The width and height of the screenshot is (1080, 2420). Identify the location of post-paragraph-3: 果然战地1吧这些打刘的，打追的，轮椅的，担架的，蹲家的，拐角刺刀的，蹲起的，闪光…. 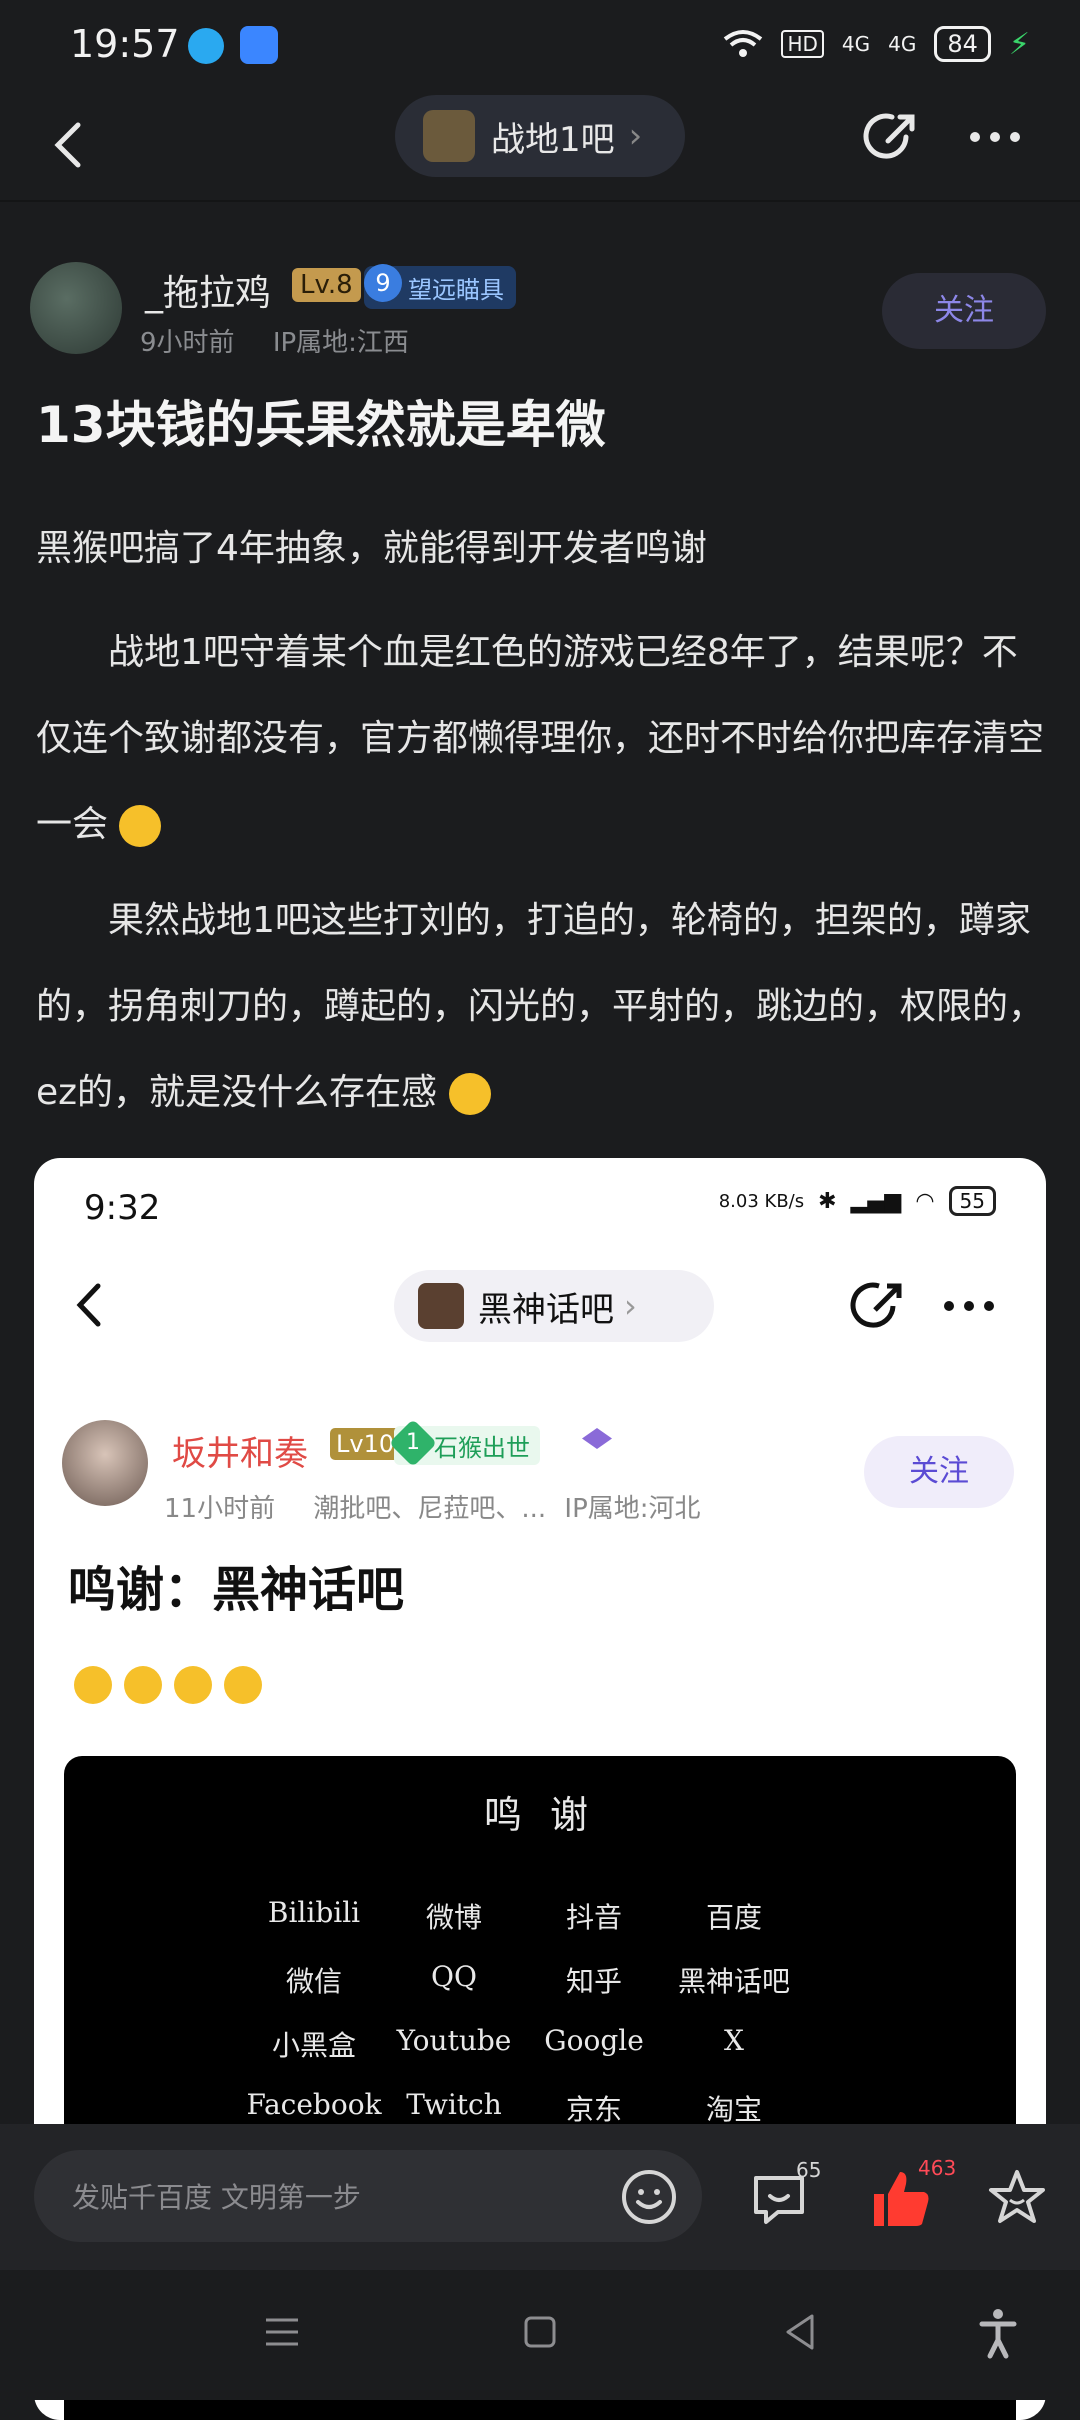
(541, 1007).